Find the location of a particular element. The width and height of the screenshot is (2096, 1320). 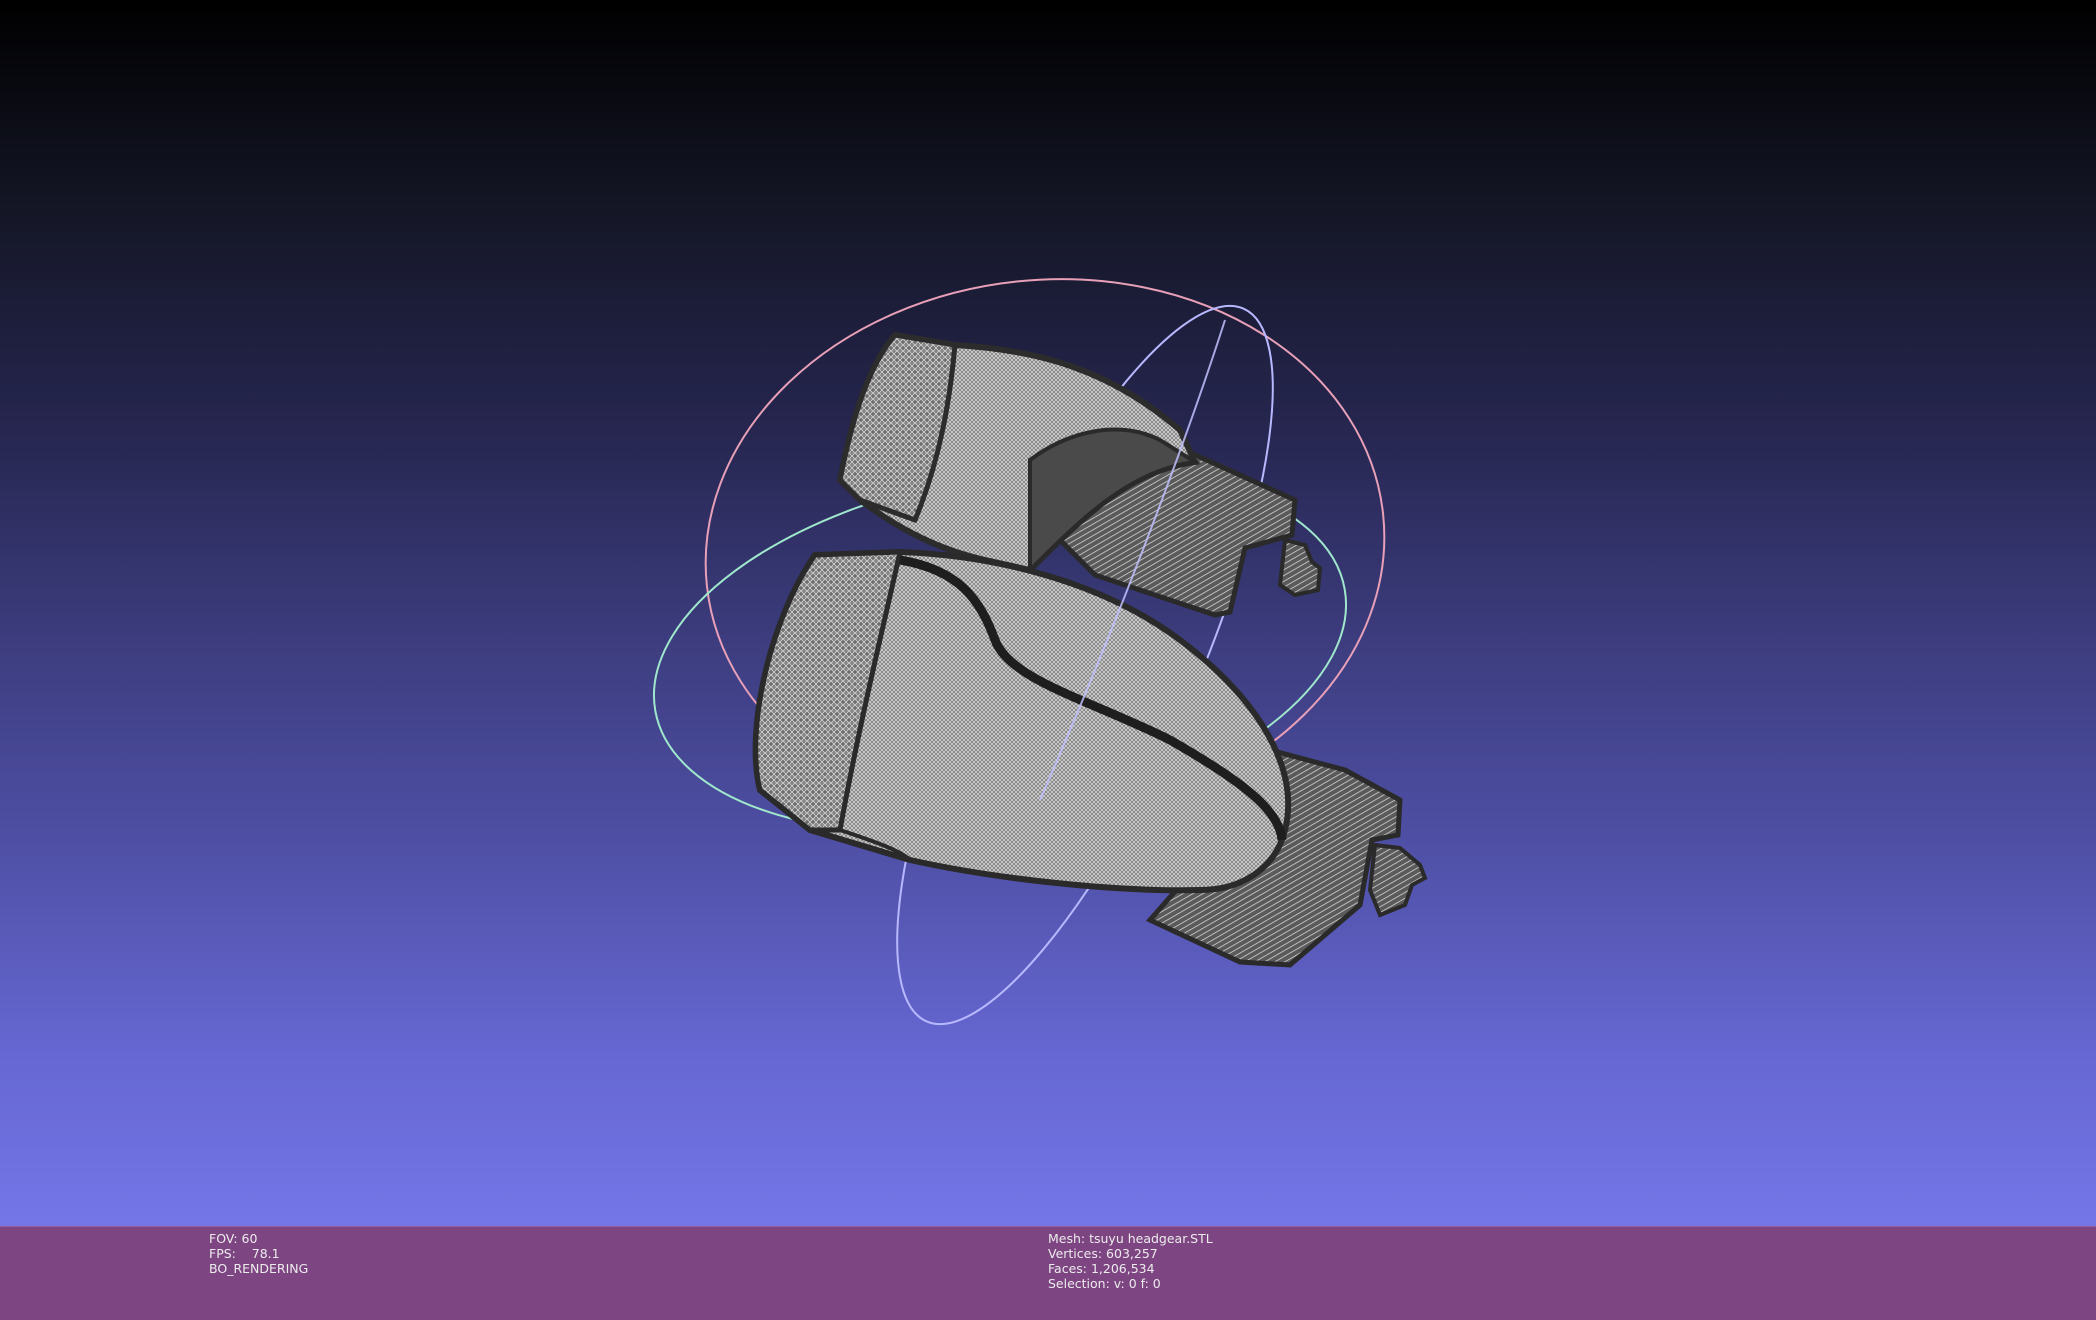

mesh-name-readout: Mesh: tsuyu headgear.STL is located at coordinates (1130, 1238).